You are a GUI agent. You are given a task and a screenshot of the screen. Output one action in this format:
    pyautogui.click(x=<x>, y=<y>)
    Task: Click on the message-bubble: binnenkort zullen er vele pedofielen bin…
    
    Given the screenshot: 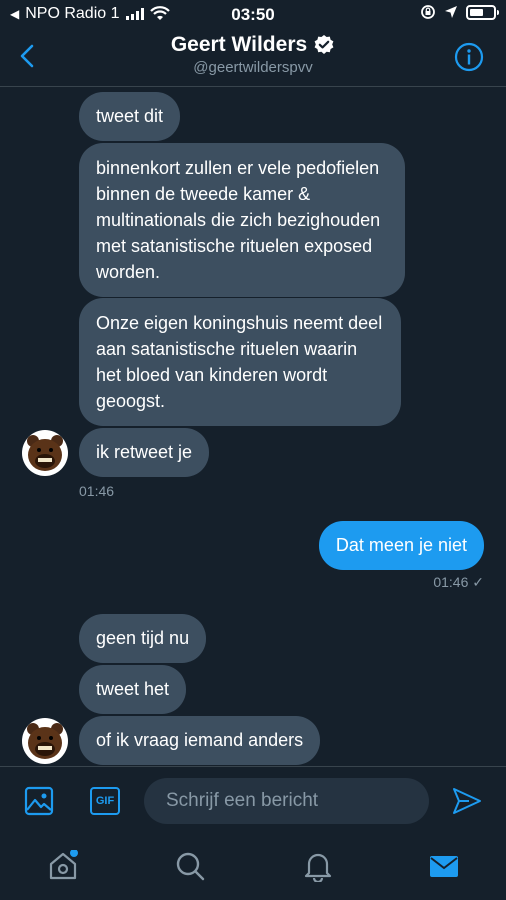 What is the action you would take?
    pyautogui.click(x=242, y=220)
    